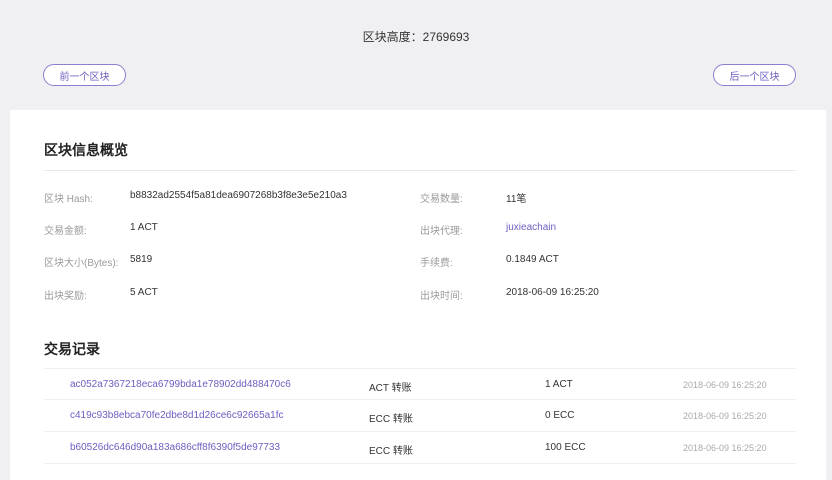 Image resolution: width=832 pixels, height=480 pixels. Describe the element at coordinates (65, 231) in the screenshot. I see `amount-label: 交易金额:` at that location.